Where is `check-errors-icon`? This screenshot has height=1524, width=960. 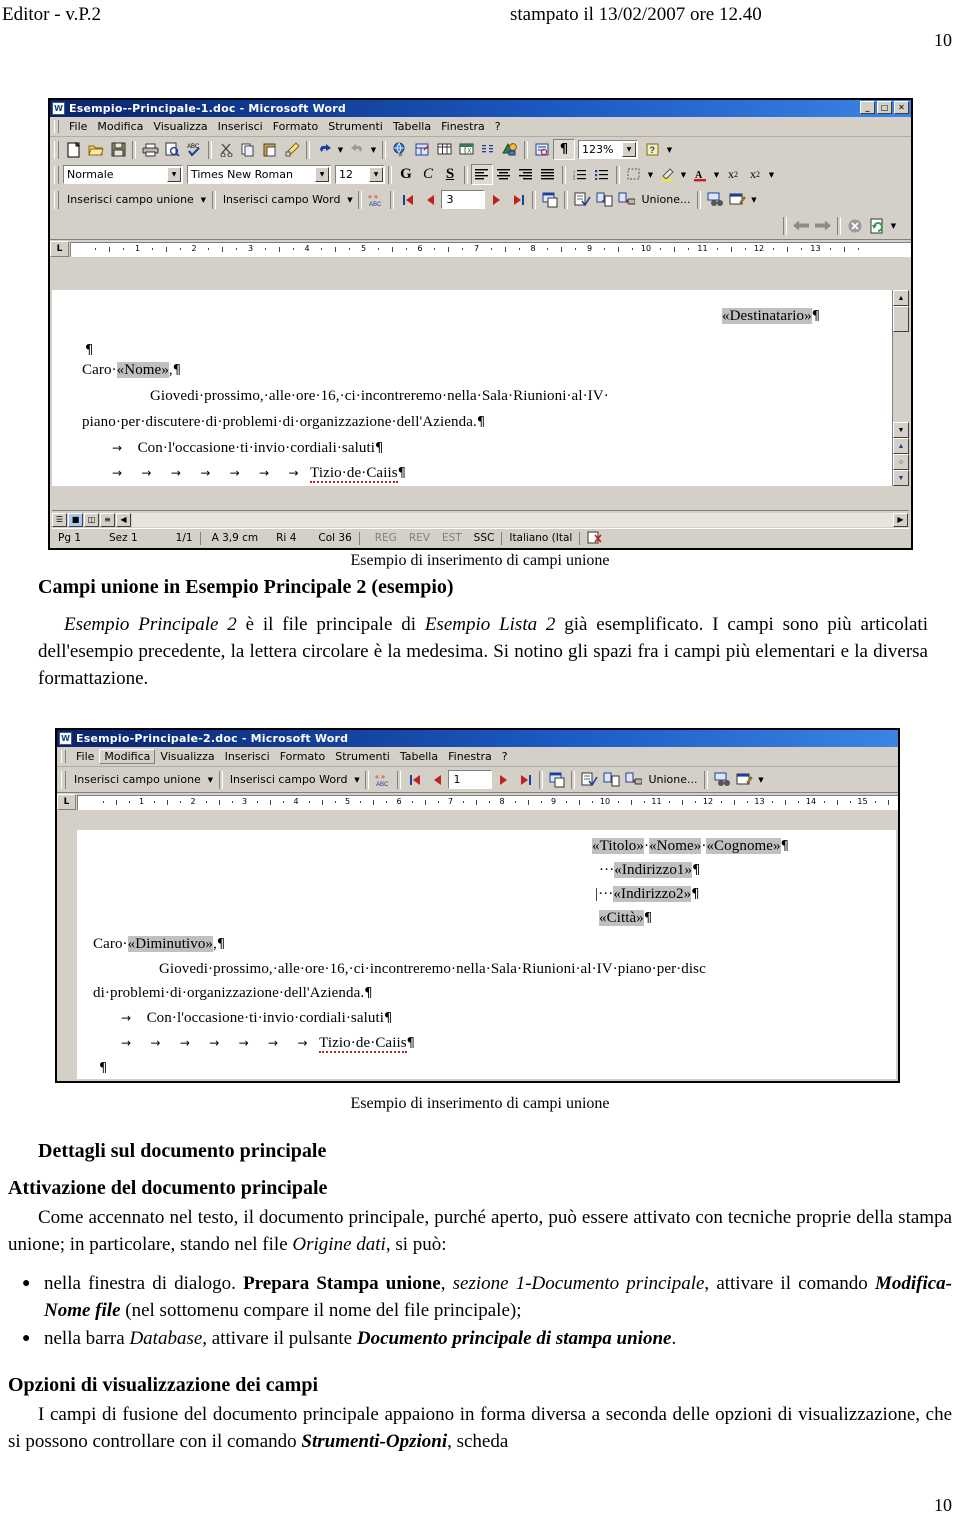 check-errors-icon is located at coordinates (582, 199).